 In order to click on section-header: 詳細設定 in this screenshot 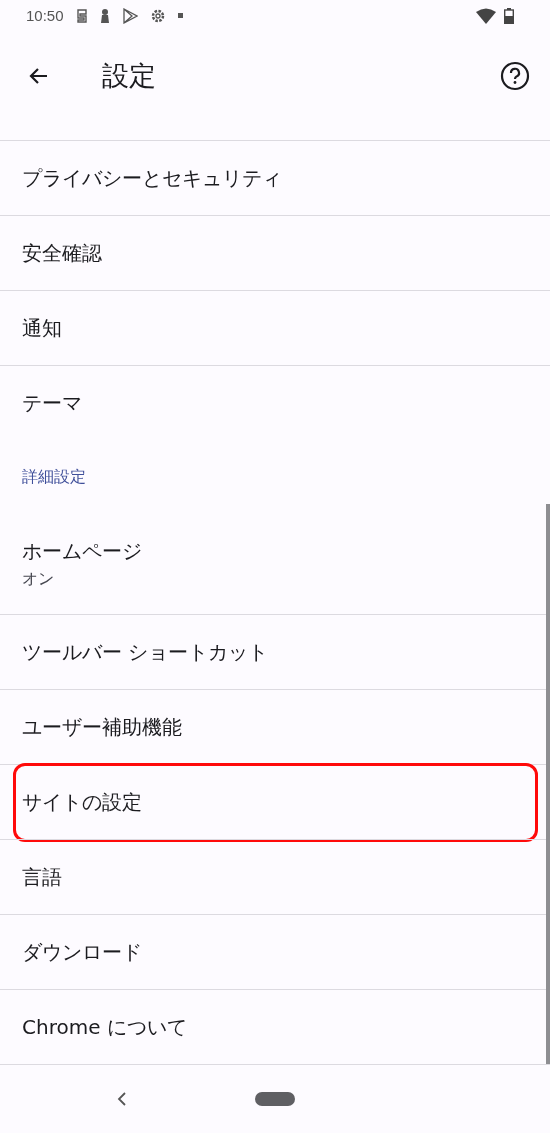, I will do `click(54, 476)`.